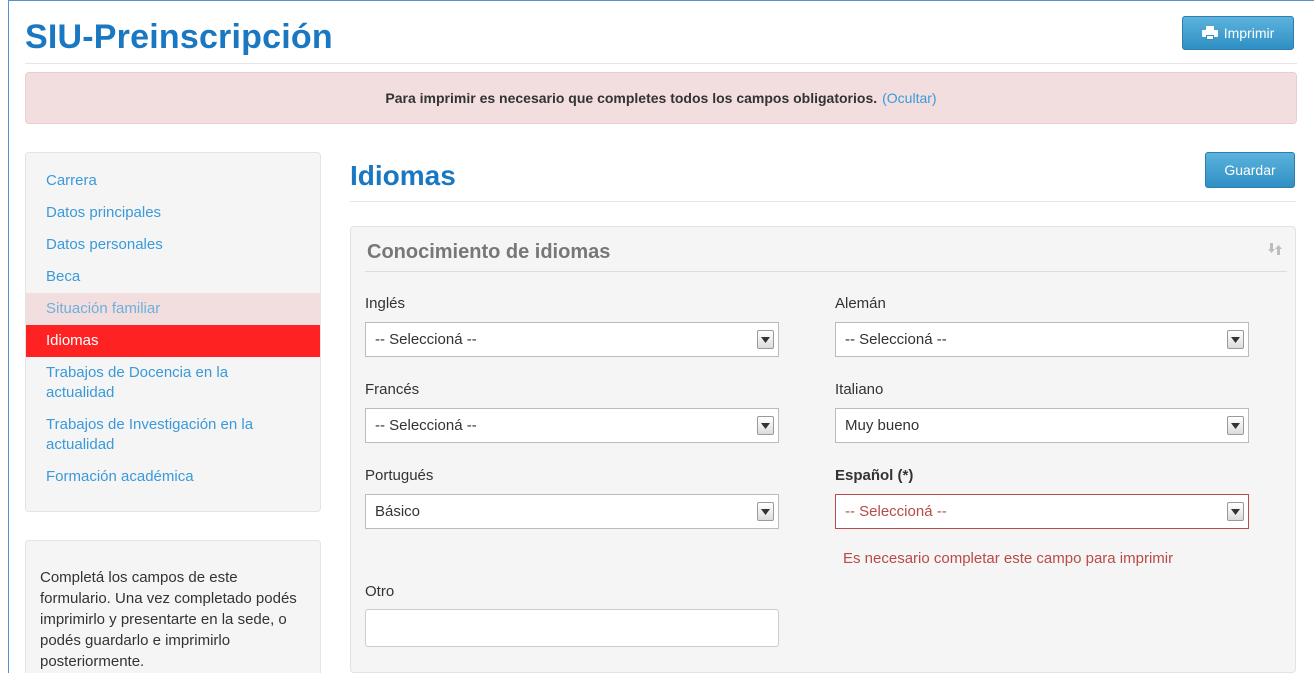  I want to click on frances-label: Francés, so click(392, 389).